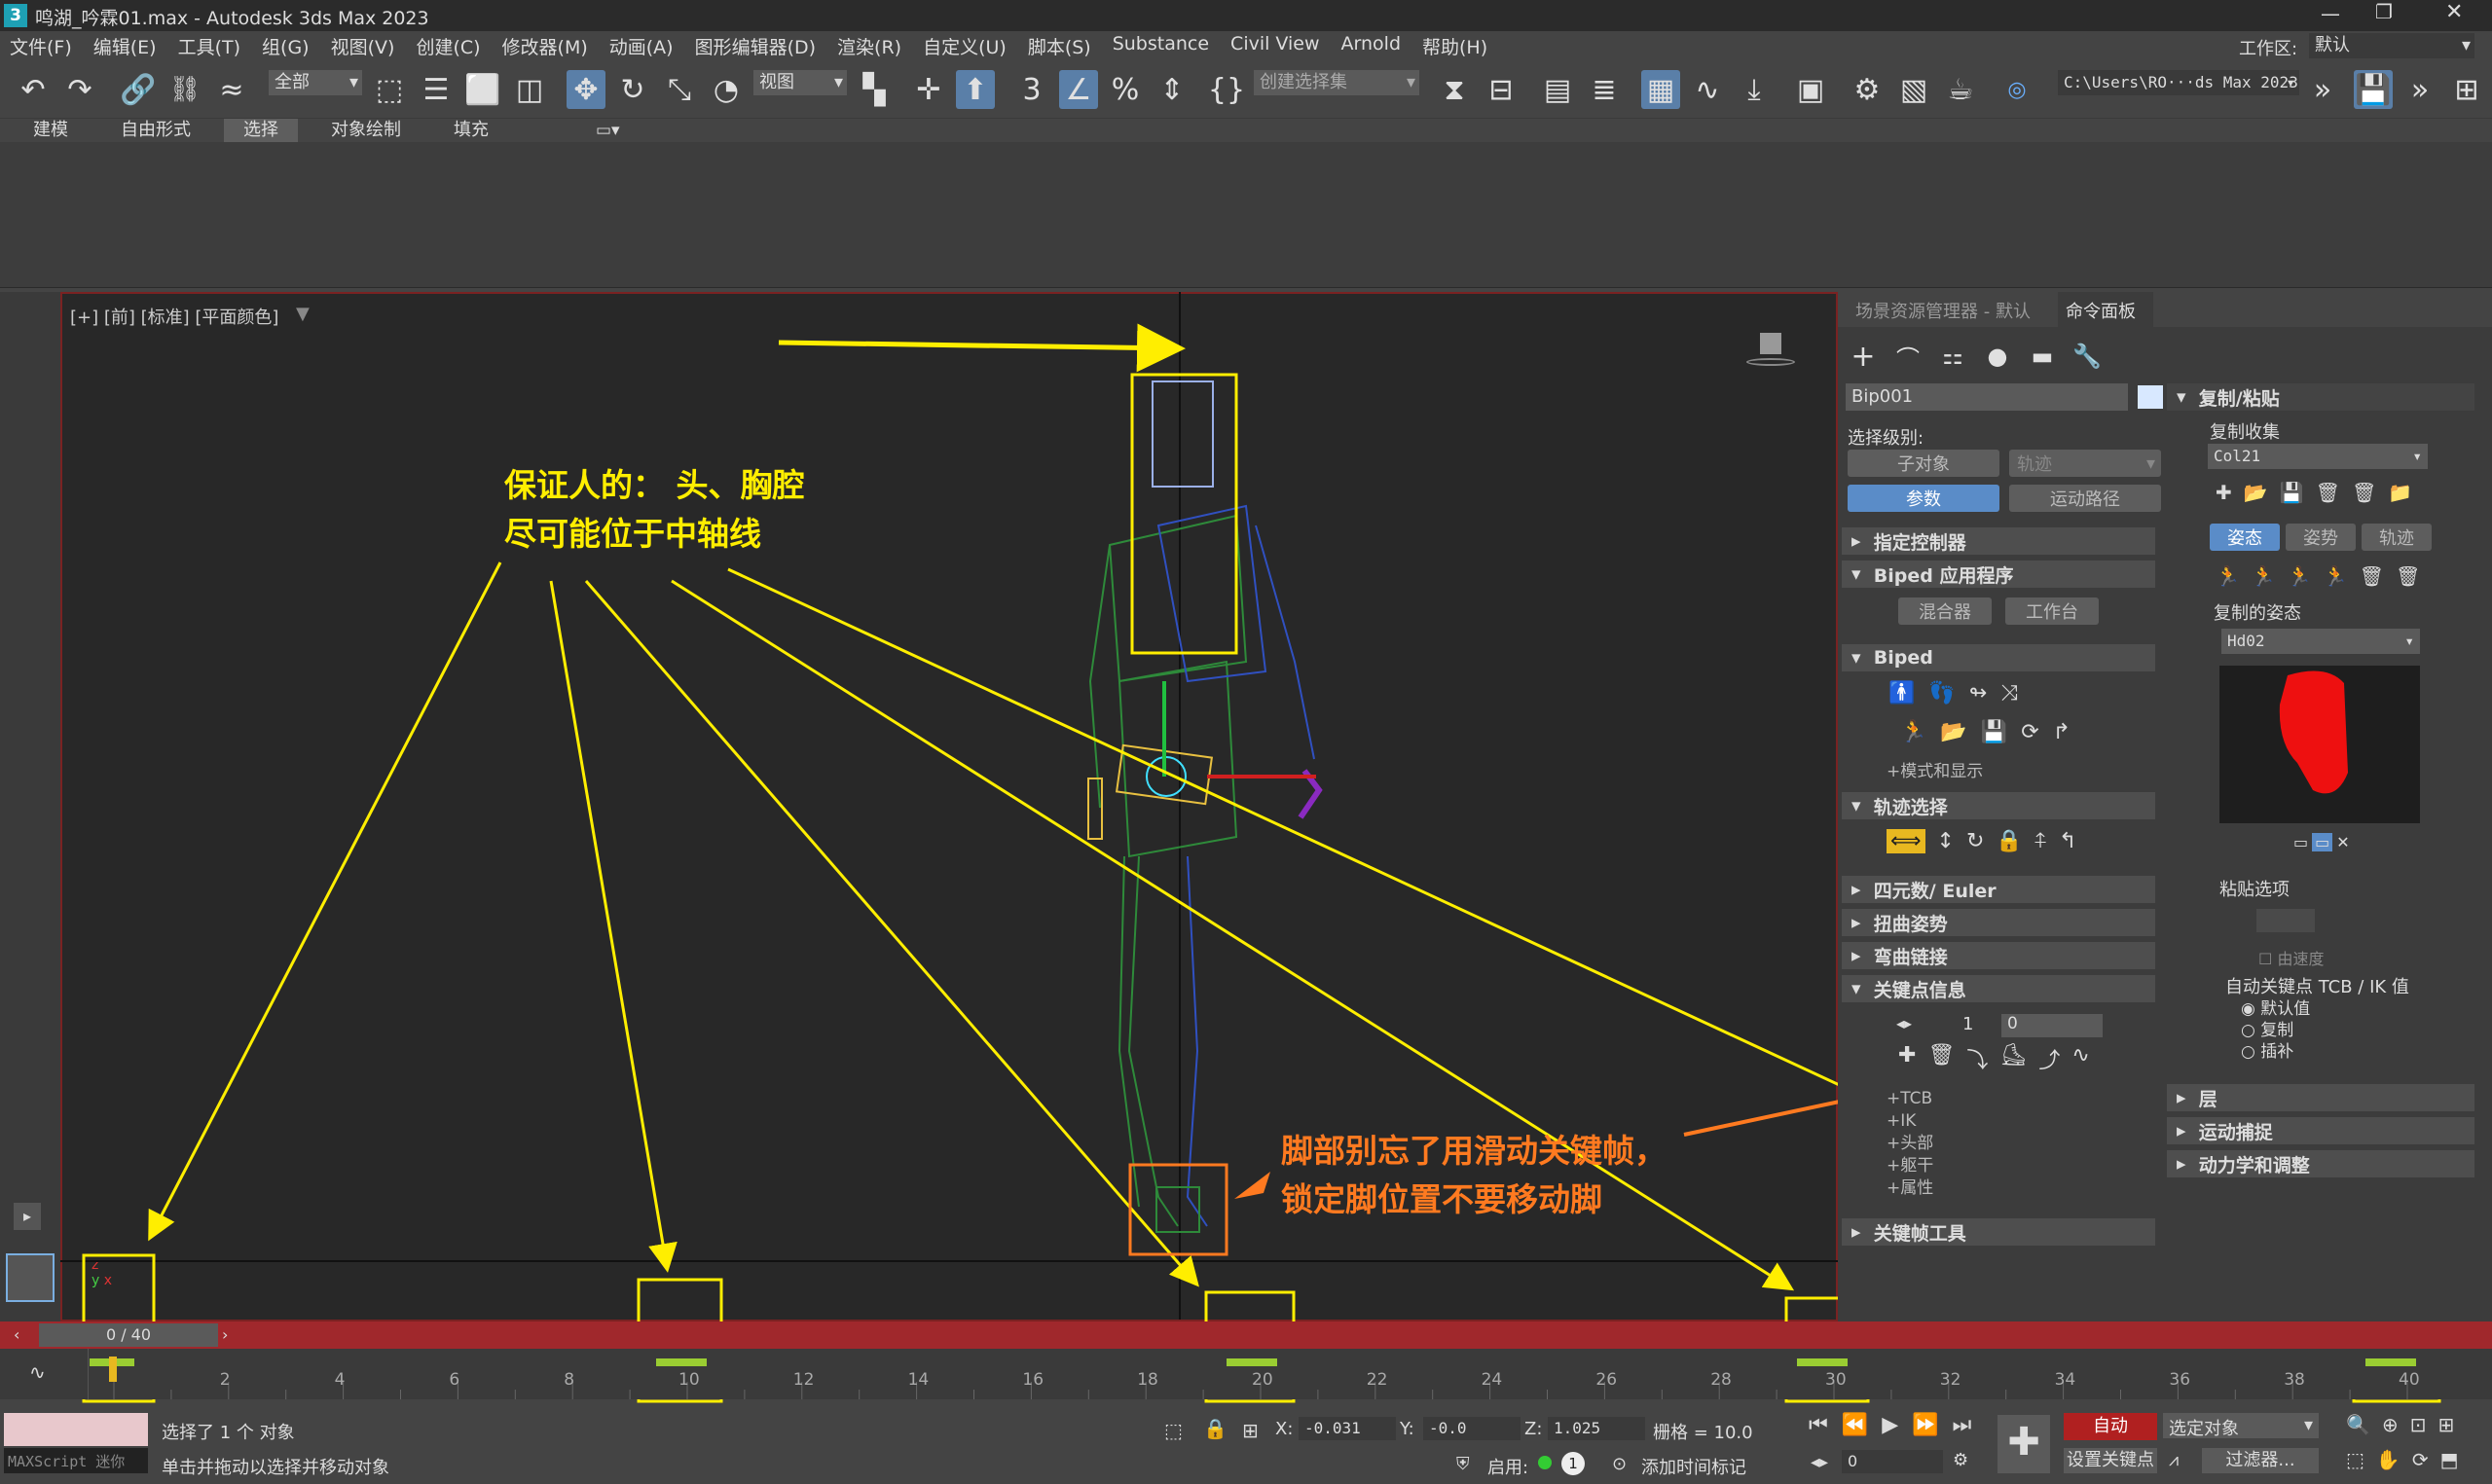 This screenshot has width=2492, height=1484. Describe the element at coordinates (1998, 890) in the screenshot. I see `rollout-quaternion-euler: ▸ 四元数/ Euler` at that location.